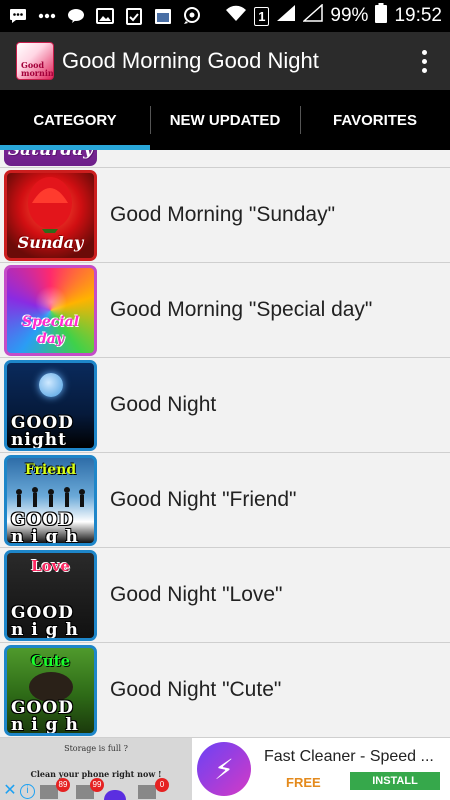 The width and height of the screenshot is (450, 800). Describe the element at coordinates (50, 205) in the screenshot. I see `tulip-image` at that location.